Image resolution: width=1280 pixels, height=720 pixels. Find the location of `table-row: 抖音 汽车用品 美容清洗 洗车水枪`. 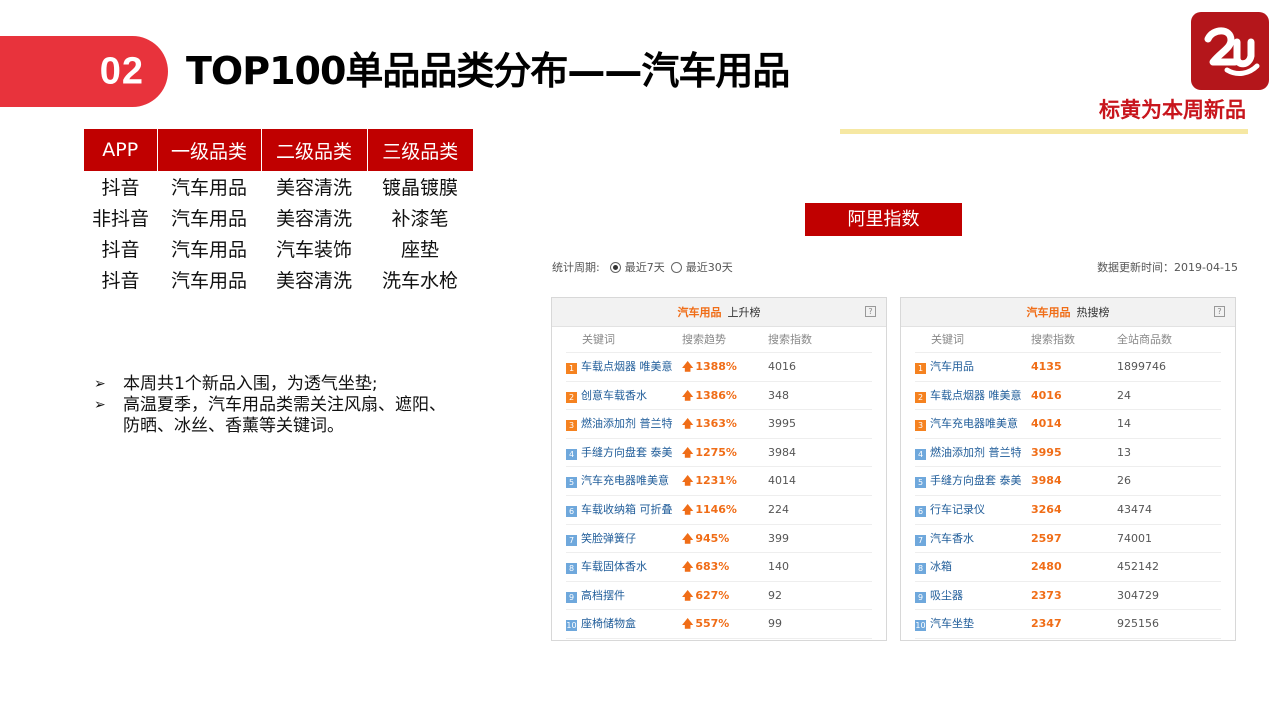

table-row: 抖音 汽车用品 美容清洗 洗车水枪 is located at coordinates (278, 279).